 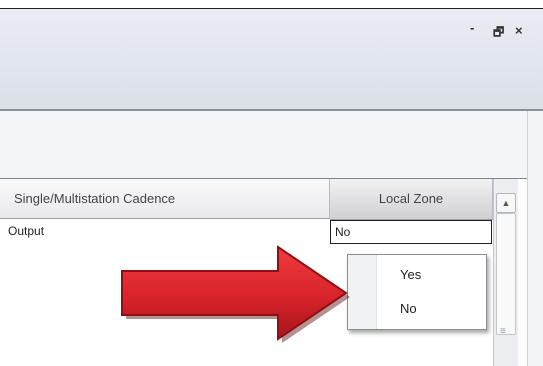 I want to click on scroll-grip-icon: ≡, so click(x=503, y=331).